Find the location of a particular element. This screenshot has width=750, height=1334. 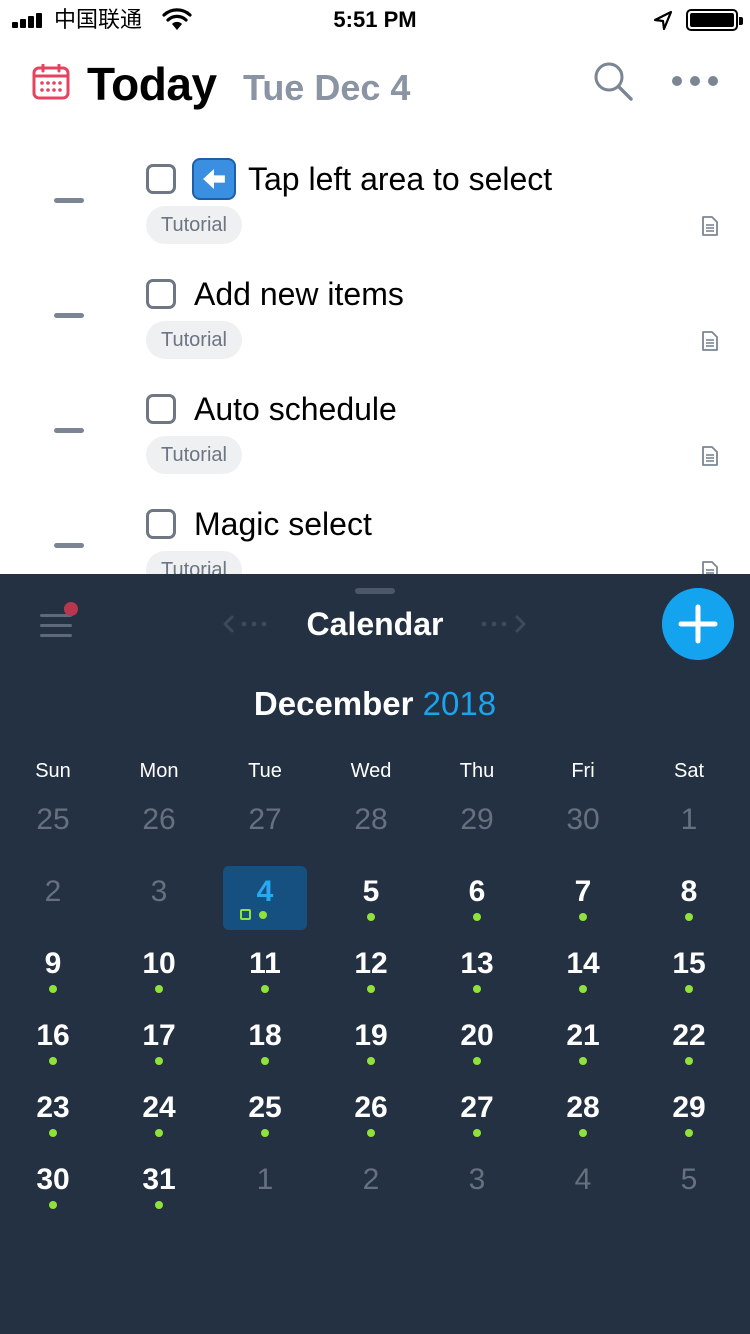

weekday-label: Thu is located at coordinates (477, 771).